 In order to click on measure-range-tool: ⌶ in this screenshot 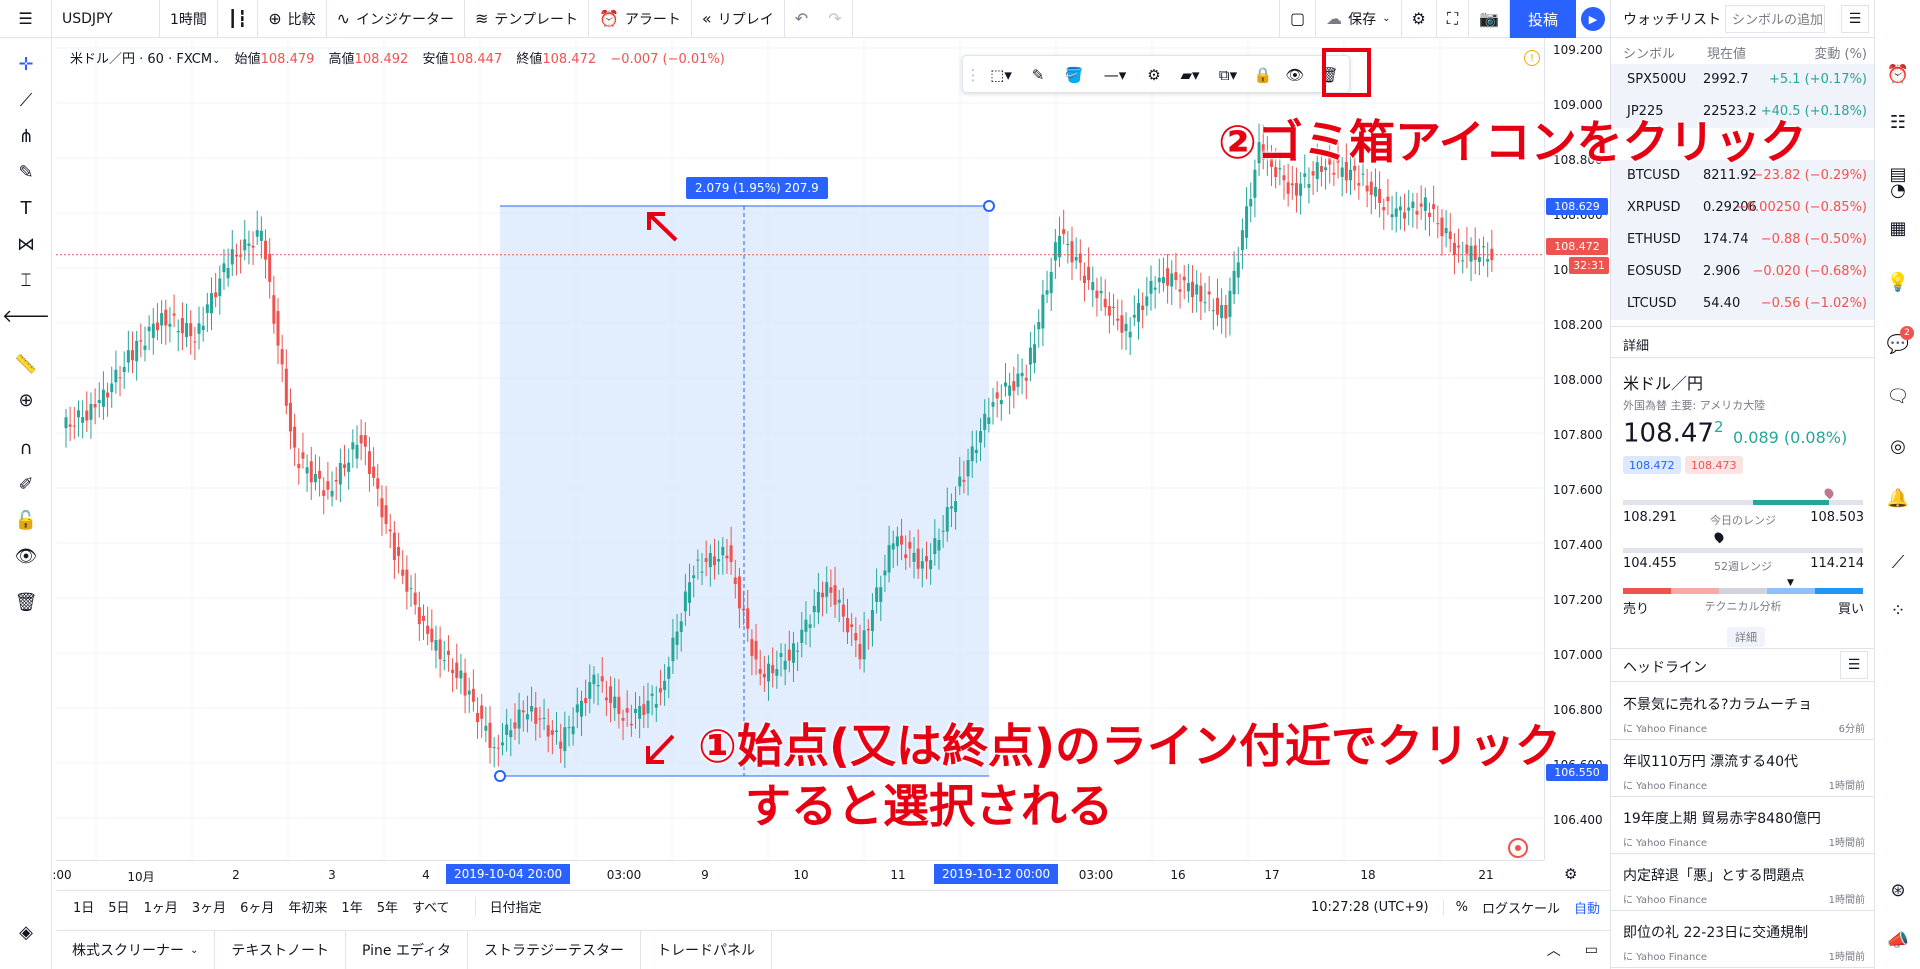, I will do `click(26, 280)`.